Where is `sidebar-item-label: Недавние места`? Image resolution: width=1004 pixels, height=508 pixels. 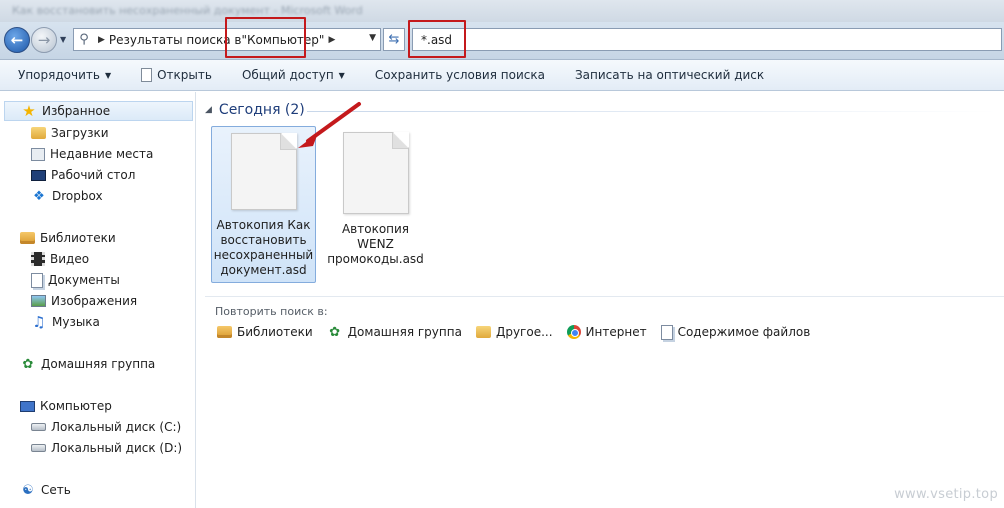
sidebar-item-label: Недавние места is located at coordinates (102, 154).